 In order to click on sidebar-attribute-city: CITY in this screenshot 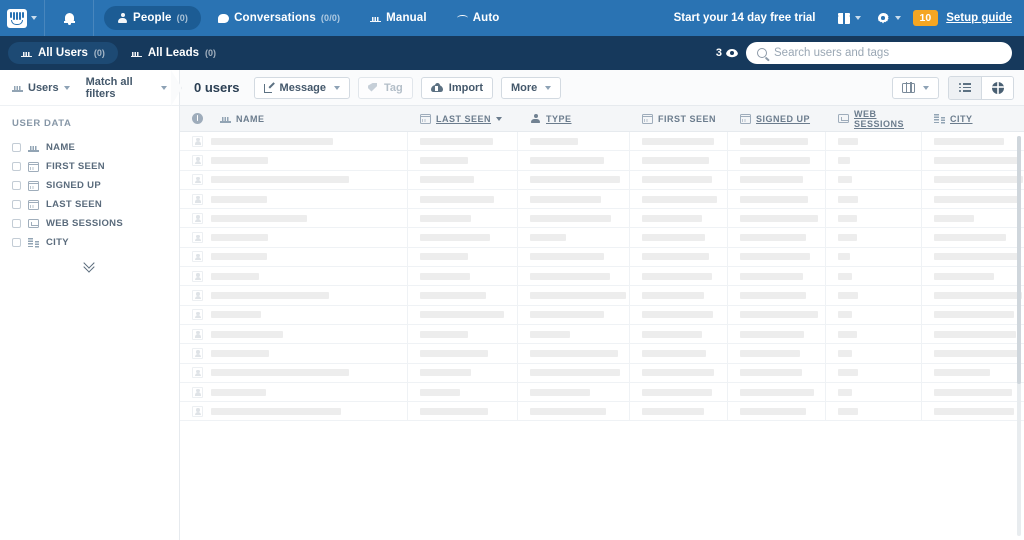, I will do `click(89, 242)`.